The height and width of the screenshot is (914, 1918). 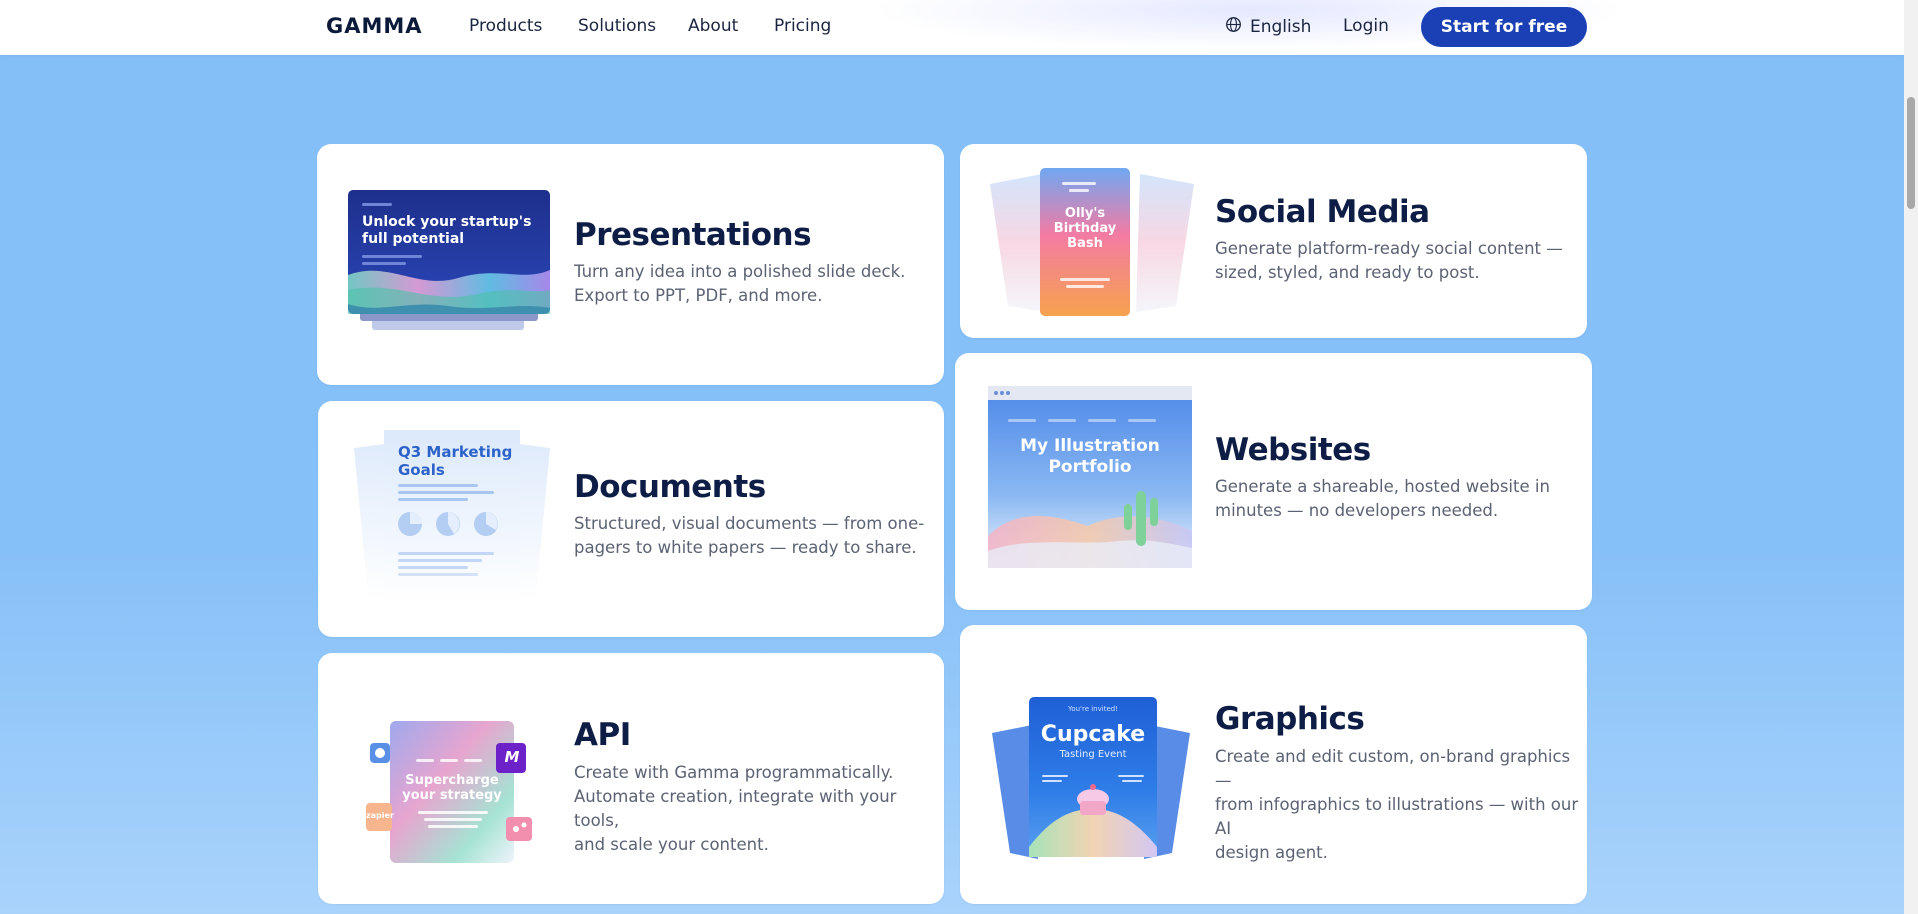 What do you see at coordinates (670, 487) in the screenshot?
I see `documents-title: Documents` at bounding box center [670, 487].